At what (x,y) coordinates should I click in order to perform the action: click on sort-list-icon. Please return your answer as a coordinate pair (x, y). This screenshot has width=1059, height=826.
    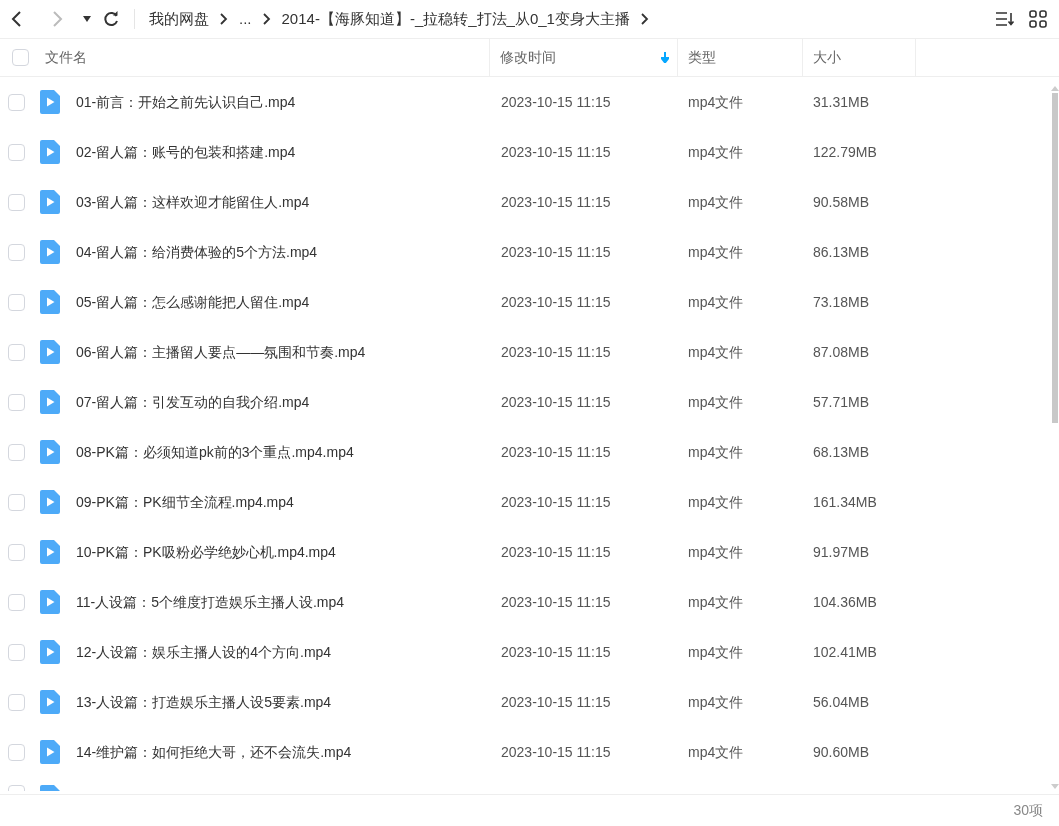
    Looking at the image, I should click on (1005, 19).